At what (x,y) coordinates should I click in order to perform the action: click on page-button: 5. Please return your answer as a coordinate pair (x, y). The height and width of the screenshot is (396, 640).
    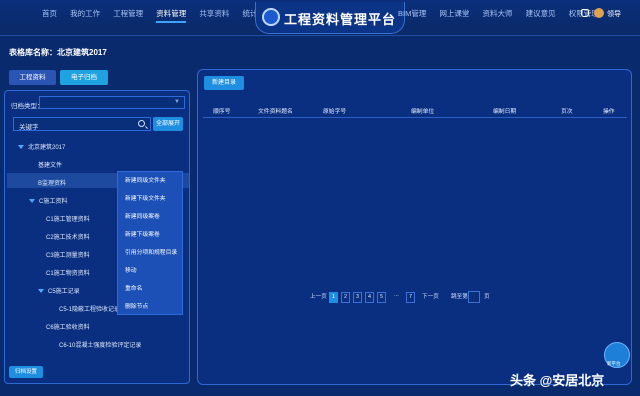
    Looking at the image, I should click on (381, 297).